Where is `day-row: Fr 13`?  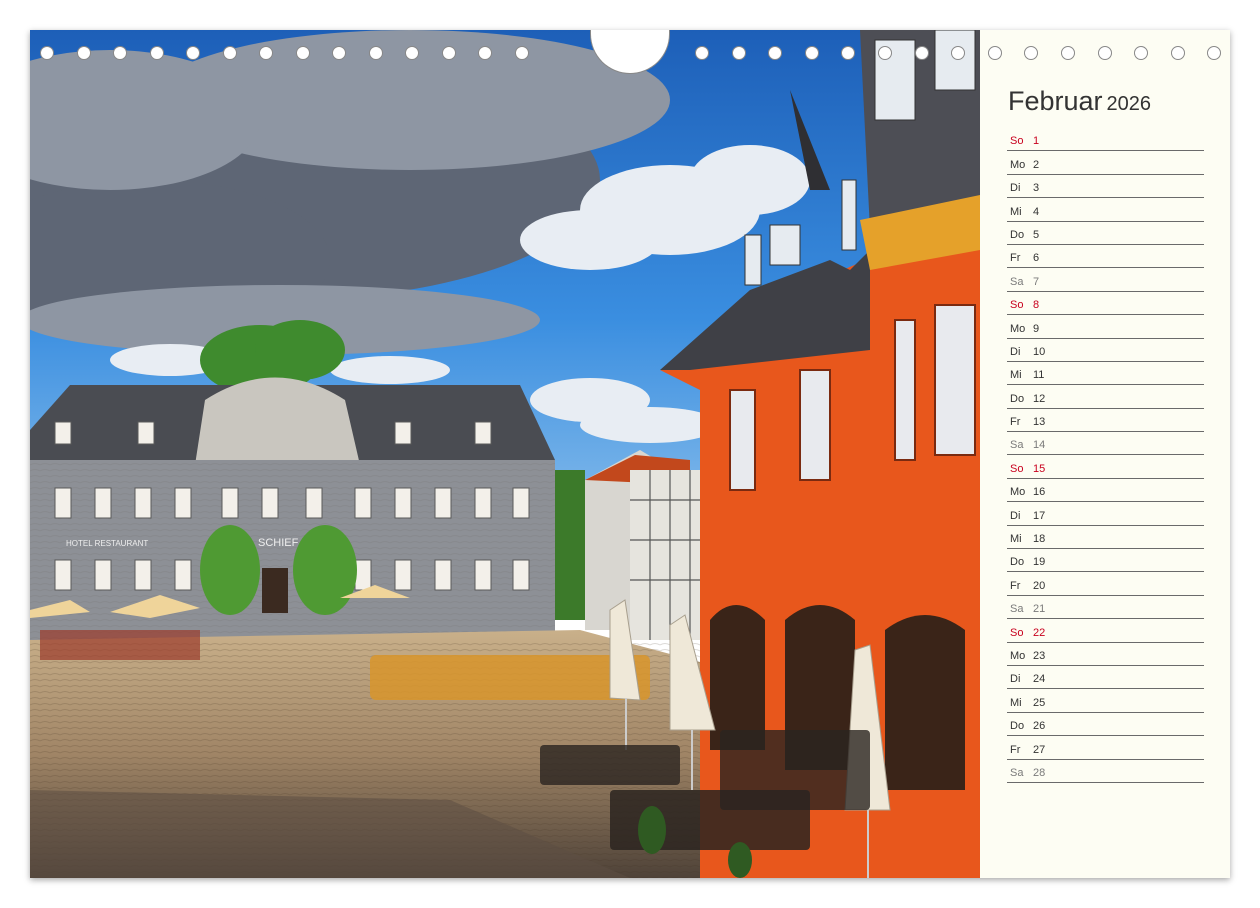
day-row: Fr 13 is located at coordinates (1105, 421).